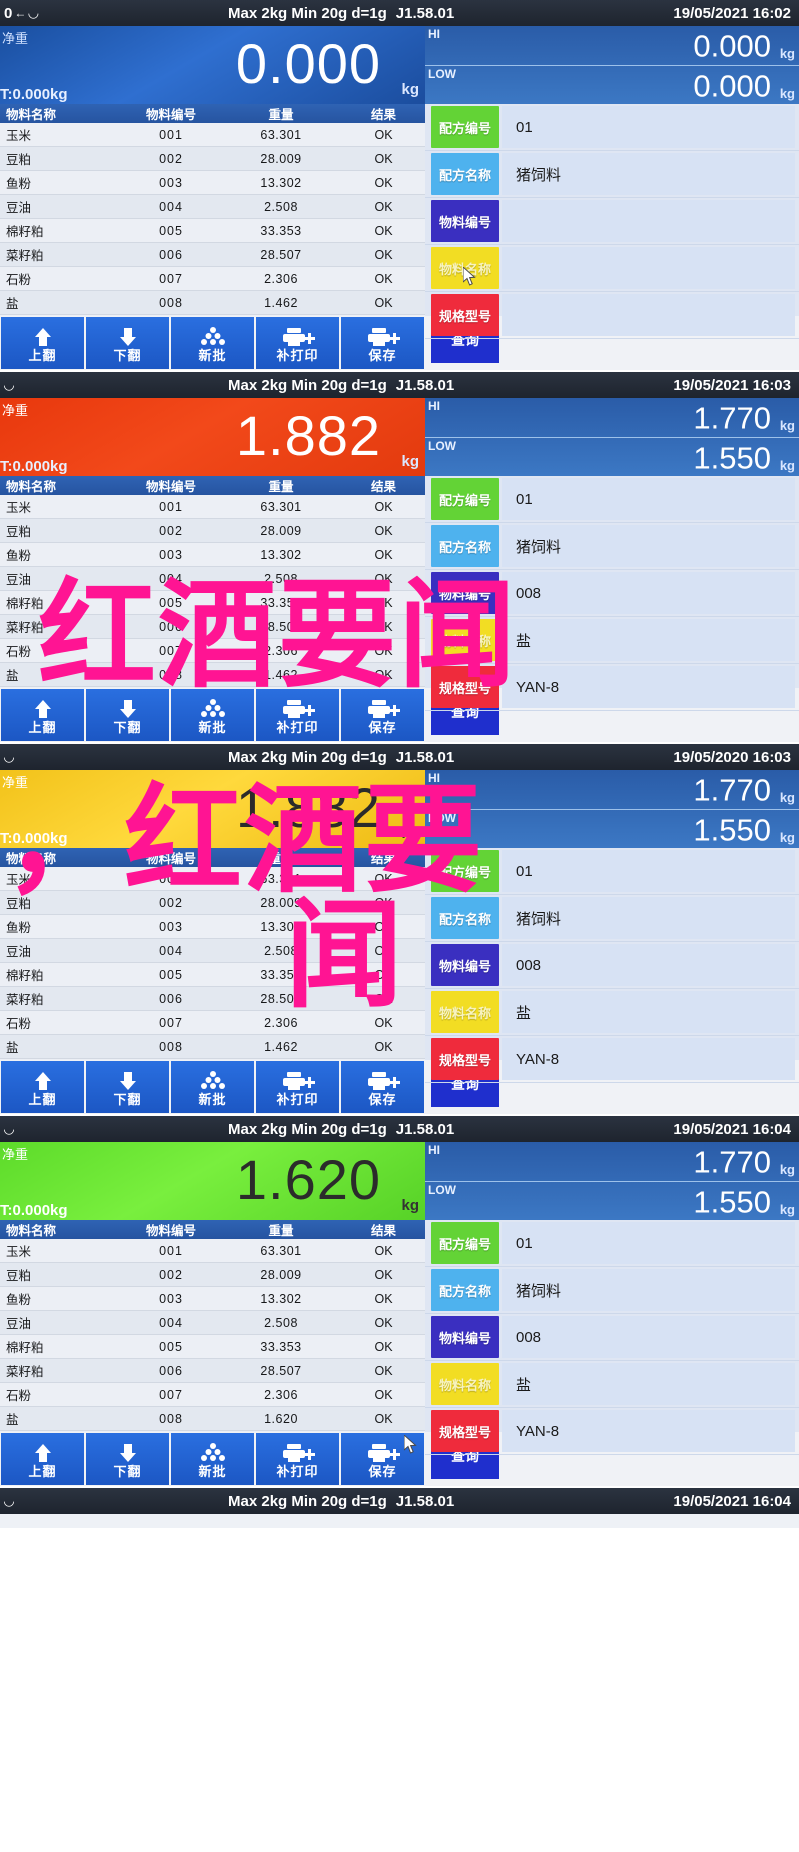 The image size is (799, 1852). Describe the element at coordinates (612, 268) in the screenshot. I see `row-material-name: 物料名称` at that location.